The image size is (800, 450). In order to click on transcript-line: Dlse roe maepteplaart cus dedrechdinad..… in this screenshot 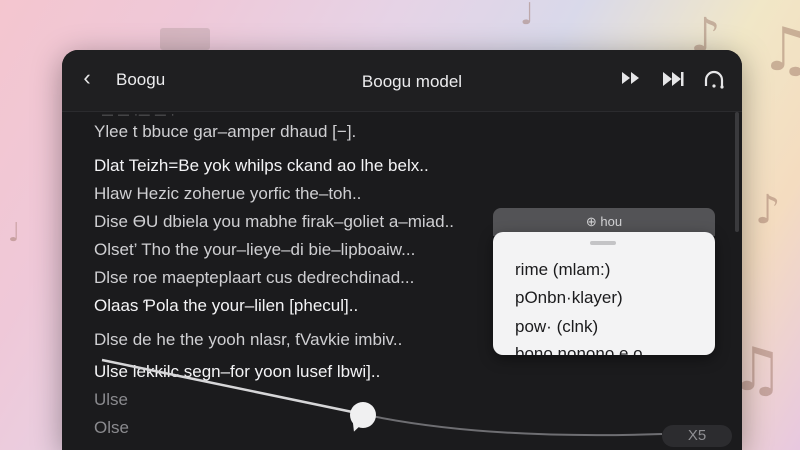, I will do `click(254, 278)`.